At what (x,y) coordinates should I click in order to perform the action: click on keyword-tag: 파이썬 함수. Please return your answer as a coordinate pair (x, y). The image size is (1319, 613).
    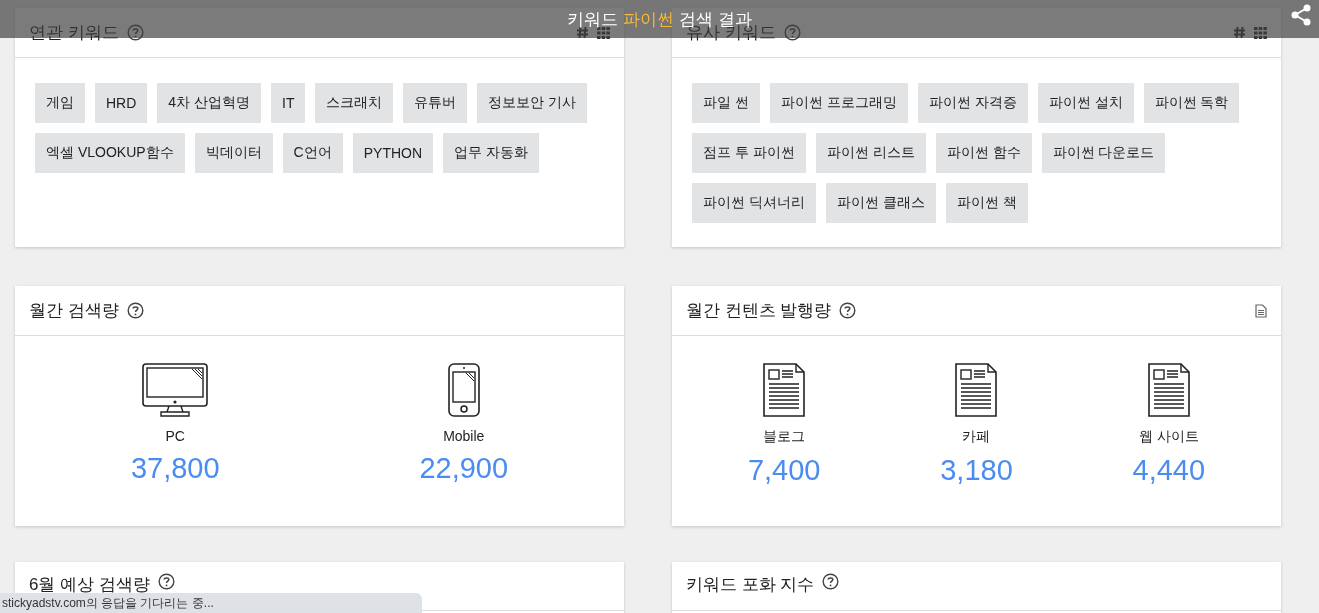
    Looking at the image, I should click on (983, 153).